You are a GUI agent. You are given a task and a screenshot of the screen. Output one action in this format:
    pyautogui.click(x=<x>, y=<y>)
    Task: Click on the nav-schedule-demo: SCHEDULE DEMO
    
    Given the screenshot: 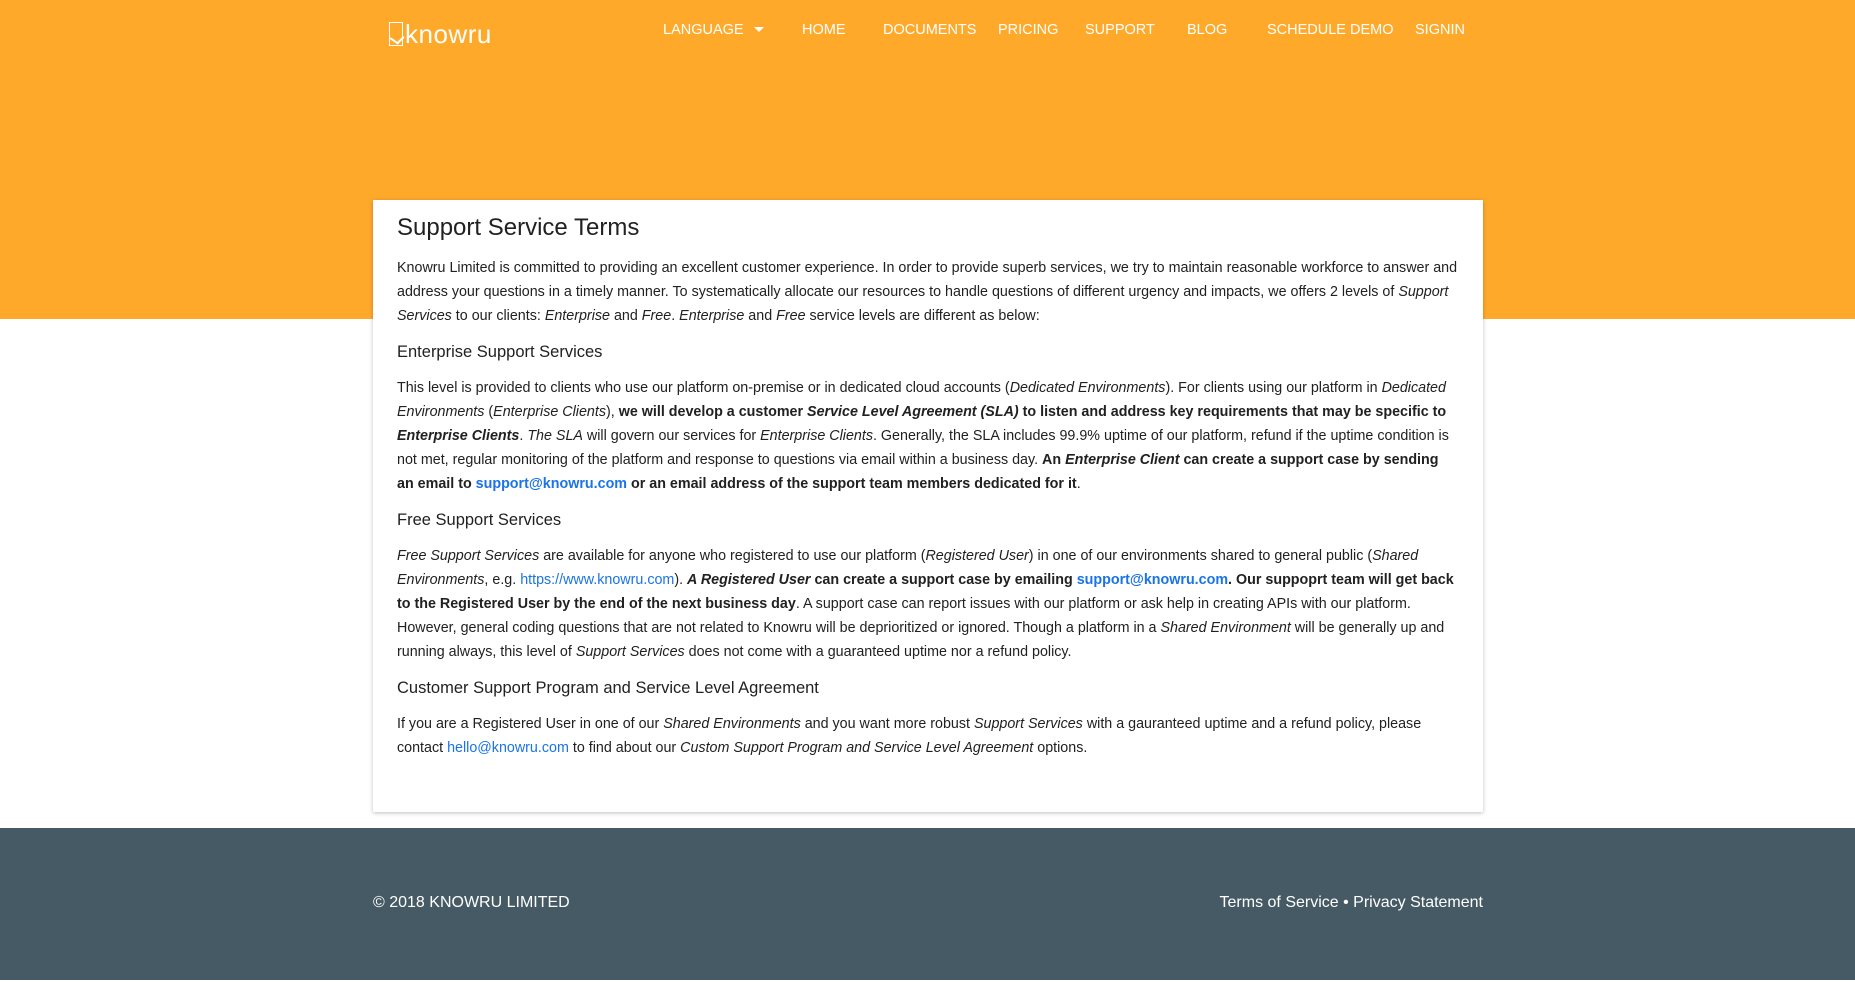 What is the action you would take?
    pyautogui.click(x=1330, y=30)
    